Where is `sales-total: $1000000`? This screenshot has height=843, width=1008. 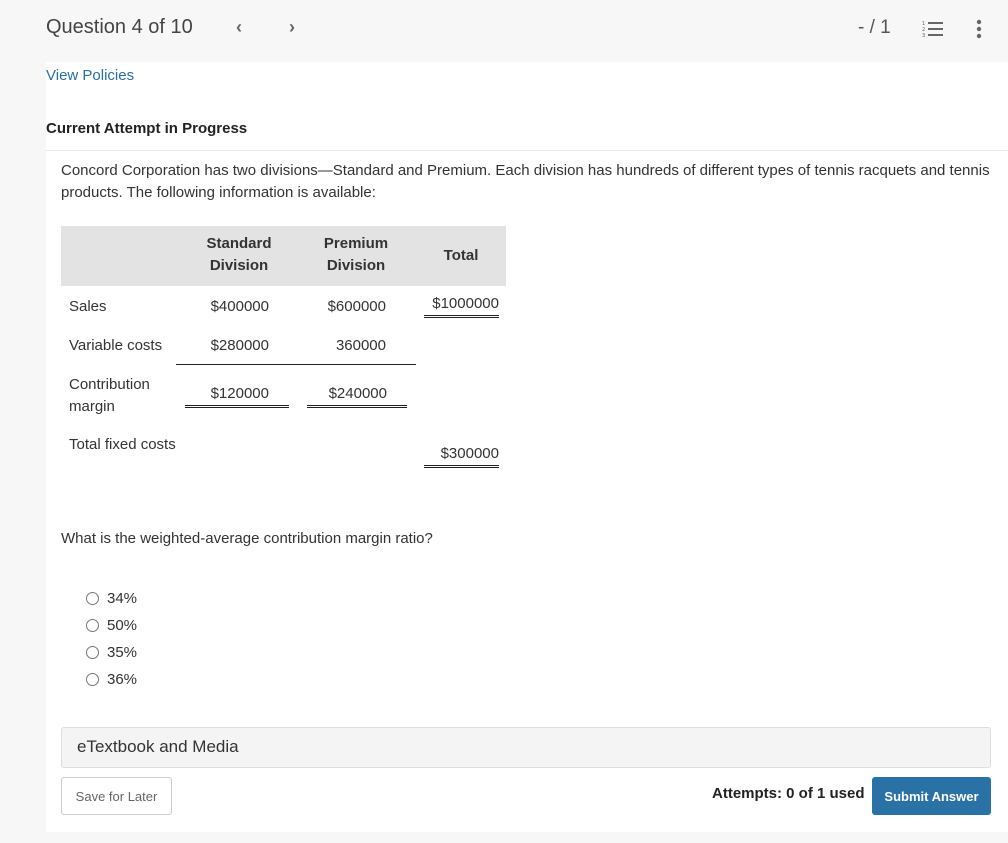
sales-total: $1000000 is located at coordinates (461, 305).